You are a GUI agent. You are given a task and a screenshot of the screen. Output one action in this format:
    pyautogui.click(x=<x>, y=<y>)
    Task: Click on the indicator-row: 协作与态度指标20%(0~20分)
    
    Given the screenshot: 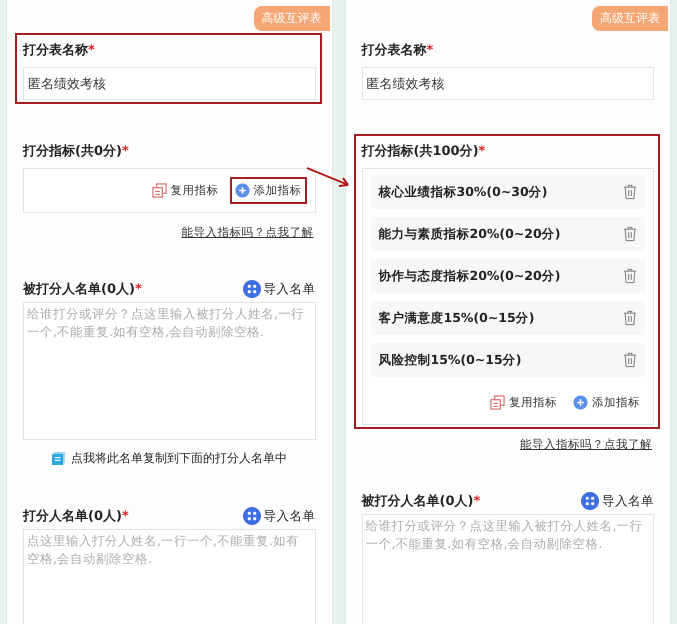 What is the action you would take?
    pyautogui.click(x=507, y=276)
    